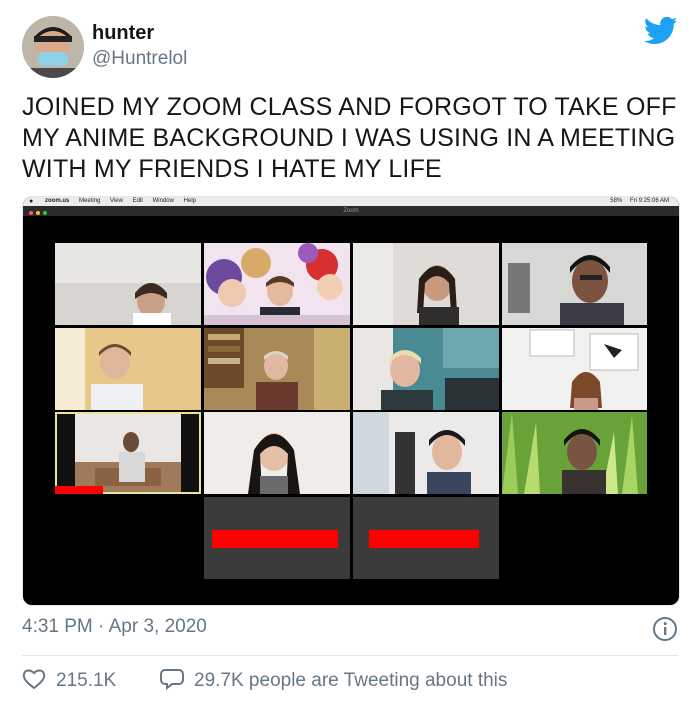 This screenshot has height=708, width=700. What do you see at coordinates (39, 214) in the screenshot?
I see `window-controls` at bounding box center [39, 214].